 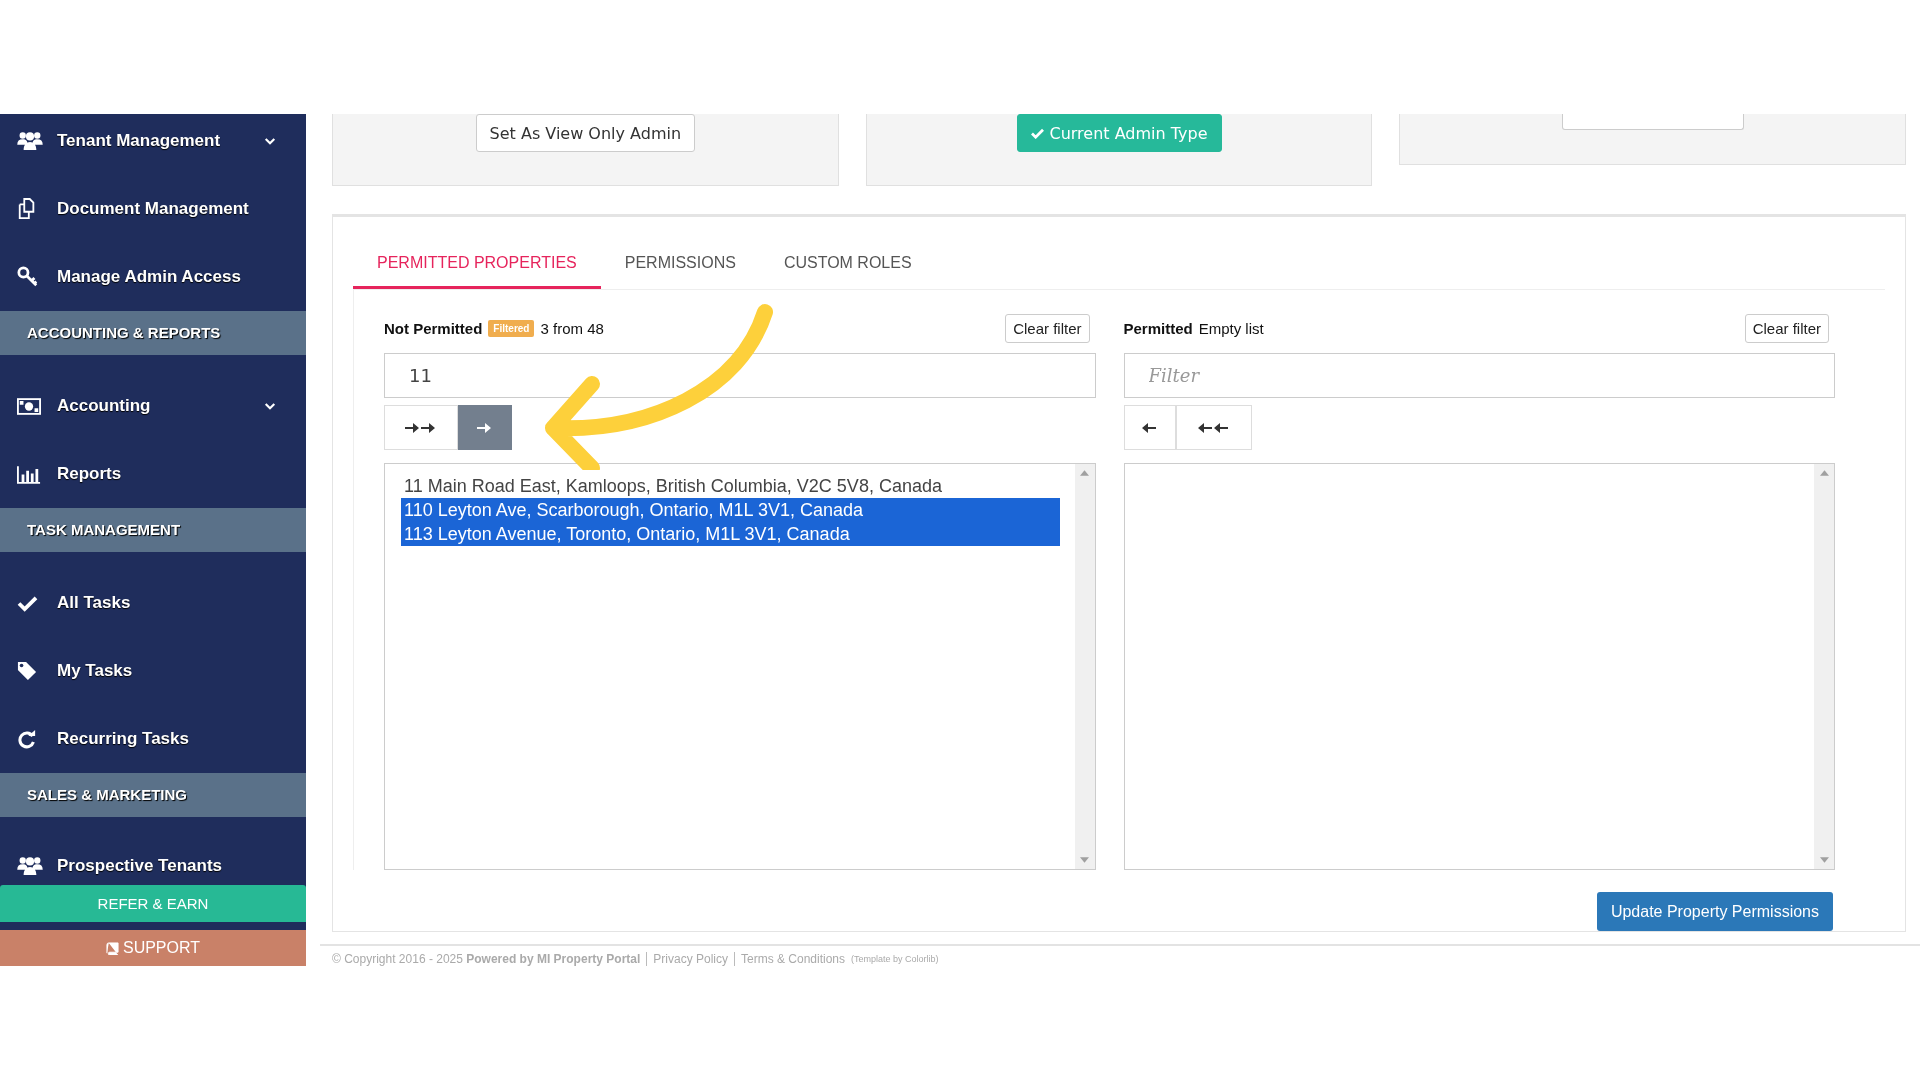 What do you see at coordinates (1158, 328) in the screenshot?
I see `list-heading: Permitted` at bounding box center [1158, 328].